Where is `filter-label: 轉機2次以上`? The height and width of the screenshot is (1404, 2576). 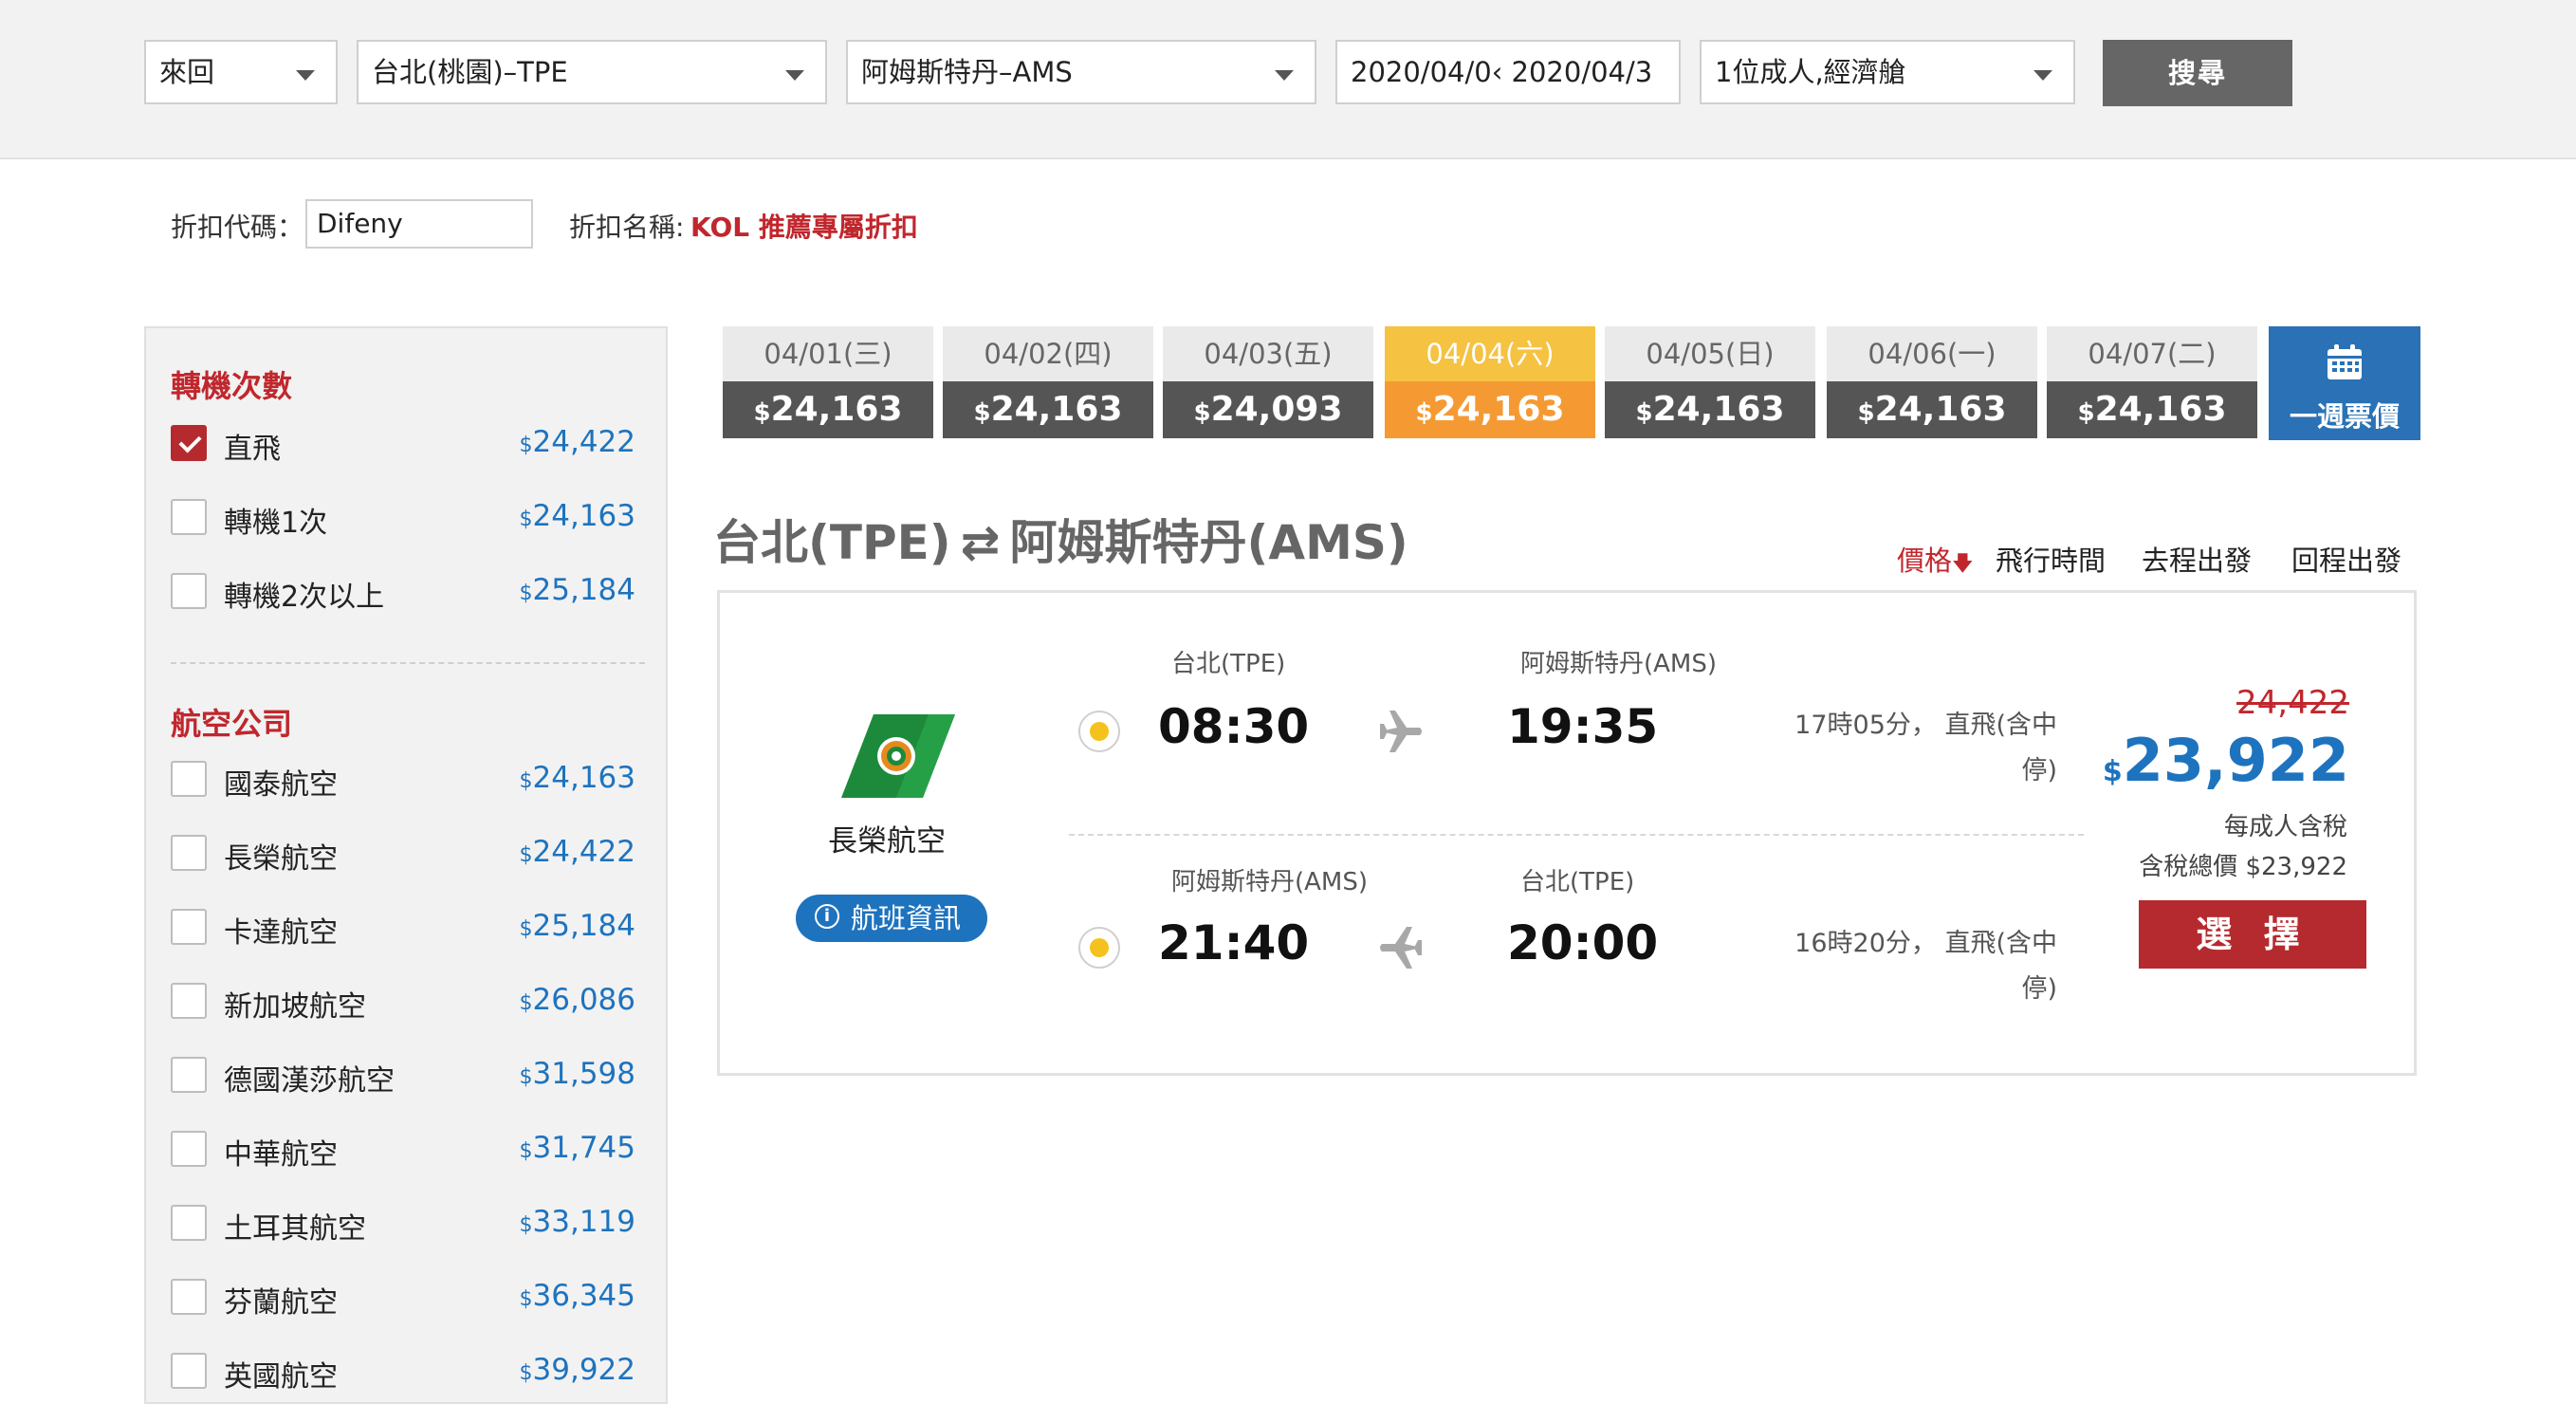 filter-label: 轉機2次以上 is located at coordinates (304, 597).